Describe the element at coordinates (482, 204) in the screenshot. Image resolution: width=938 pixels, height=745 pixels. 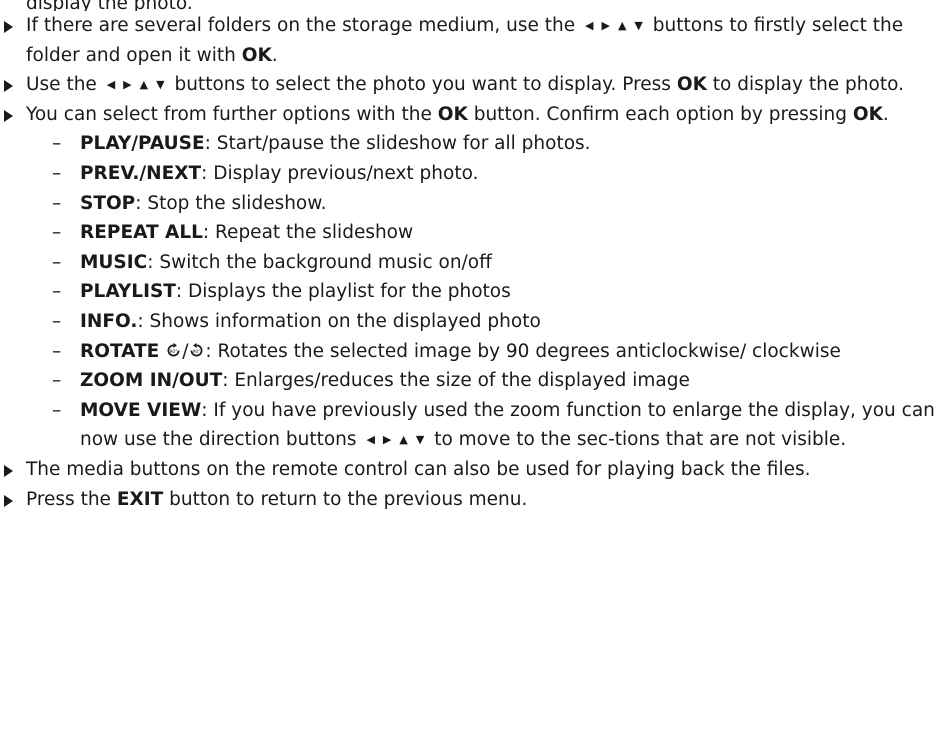
I see `option-item: – STOP: Stop the slideshow.` at that location.